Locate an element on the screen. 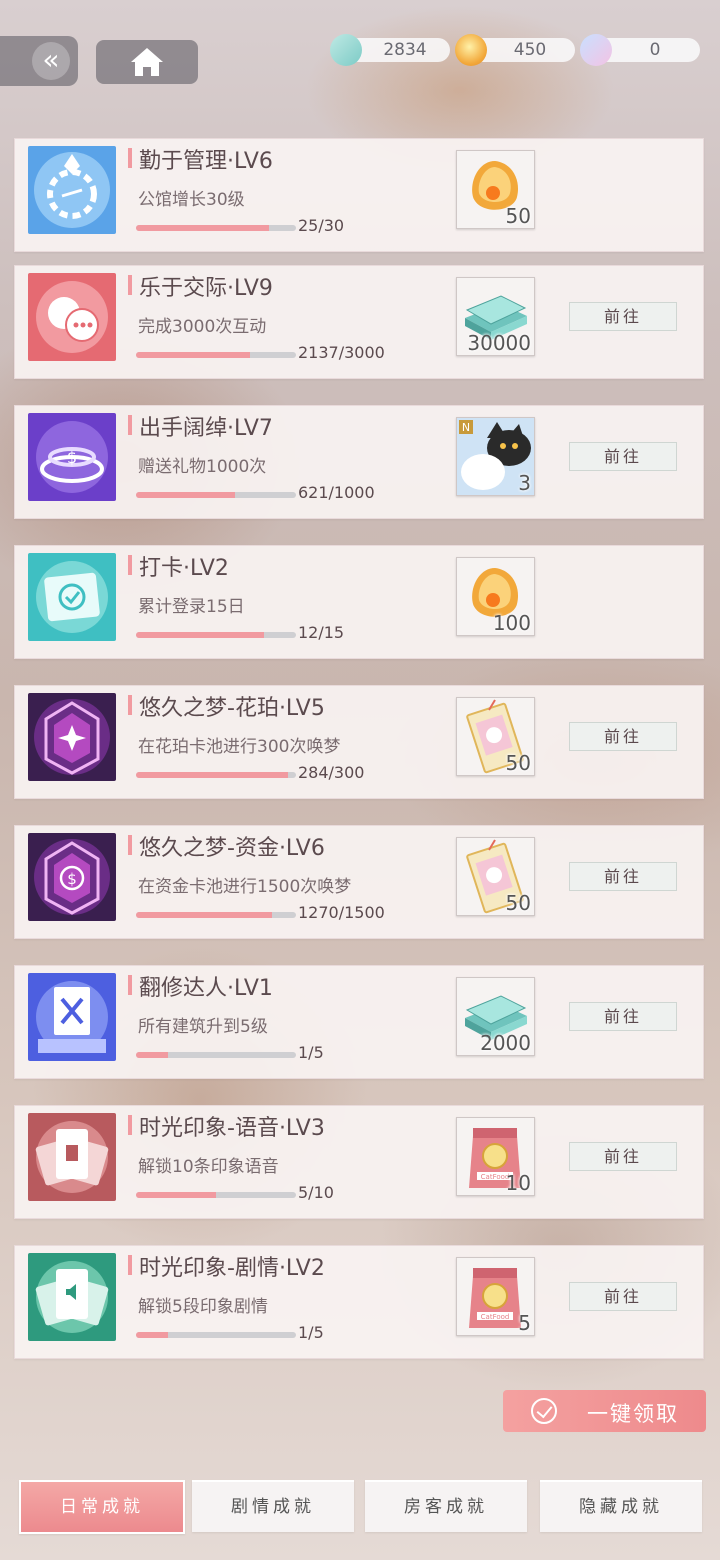 The image size is (720, 1560). check-circle-icon is located at coordinates (544, 1411).